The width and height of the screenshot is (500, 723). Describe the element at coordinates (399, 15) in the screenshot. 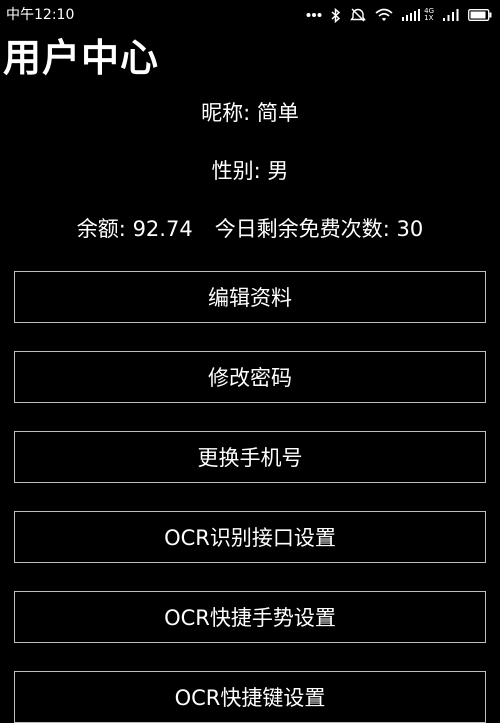

I see `status-icons: 4G 1X` at that location.